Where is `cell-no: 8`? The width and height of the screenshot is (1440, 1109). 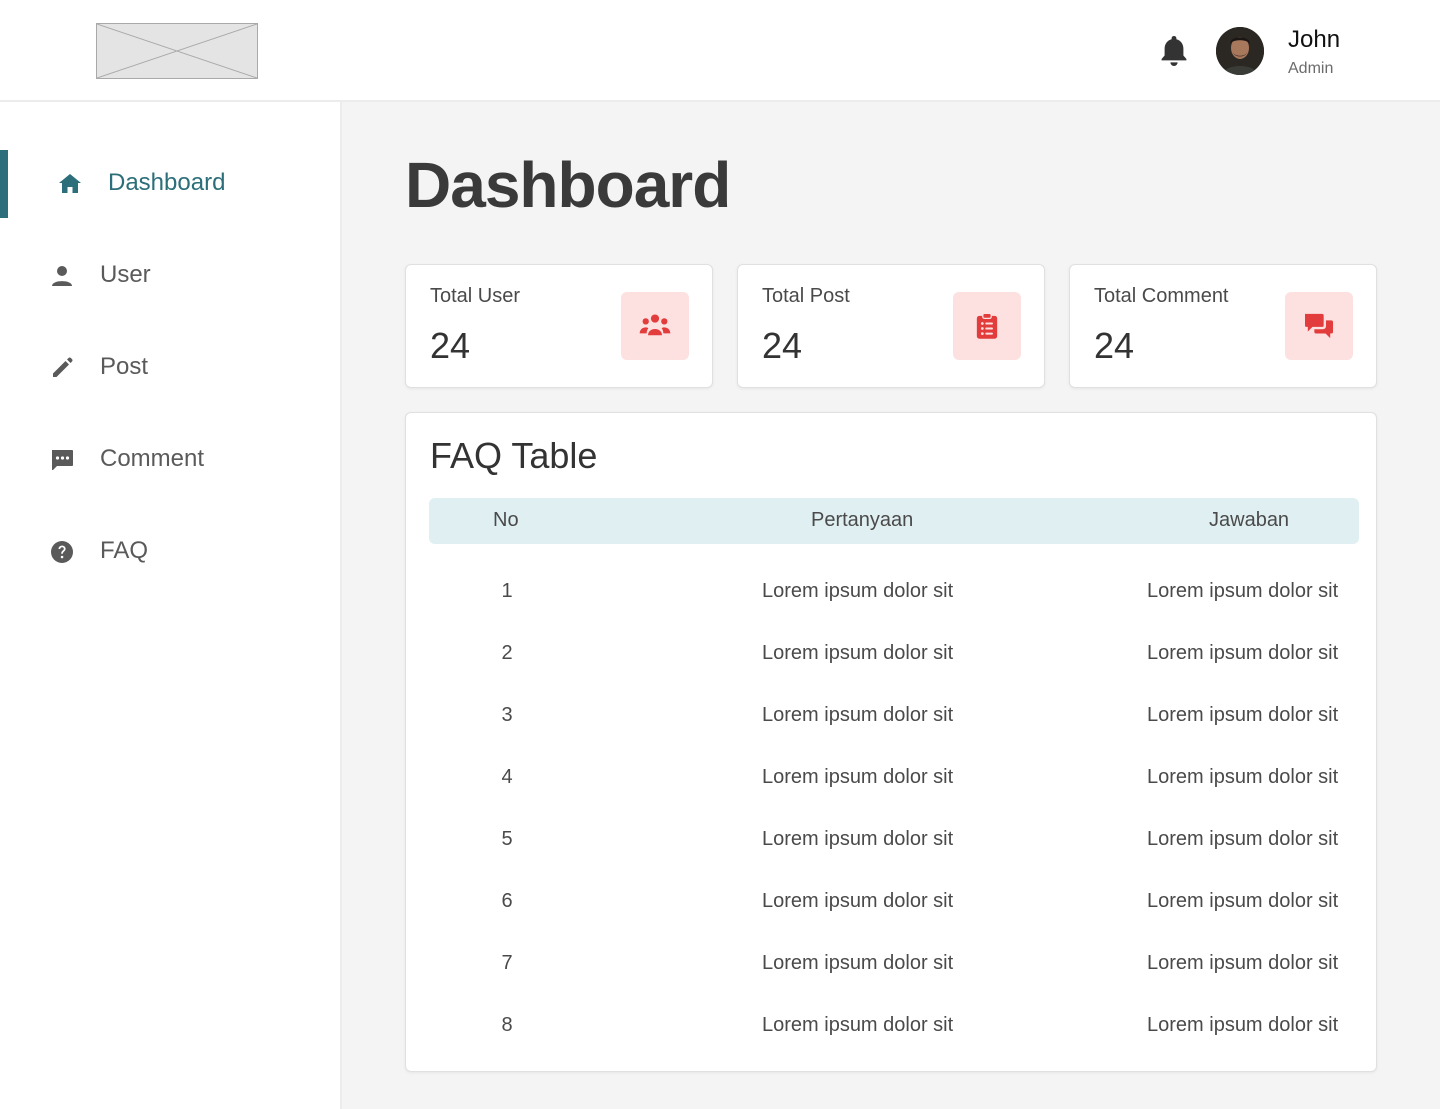 cell-no: 8 is located at coordinates (507, 1025).